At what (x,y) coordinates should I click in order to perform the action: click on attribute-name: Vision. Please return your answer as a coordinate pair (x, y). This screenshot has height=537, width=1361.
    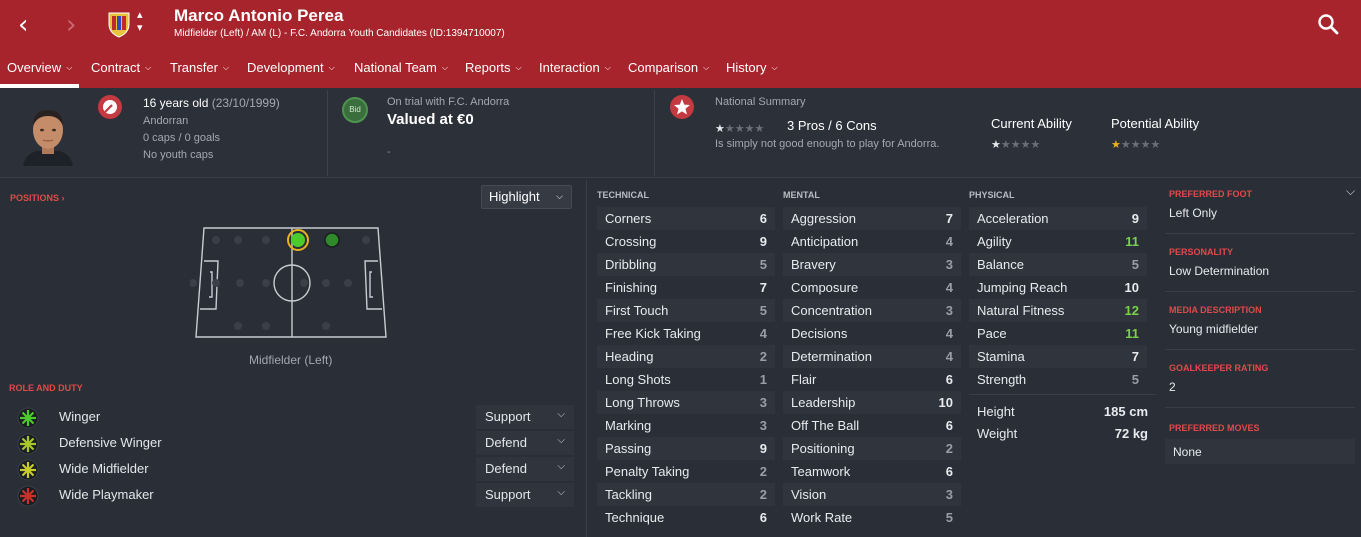
    Looking at the image, I should click on (809, 494).